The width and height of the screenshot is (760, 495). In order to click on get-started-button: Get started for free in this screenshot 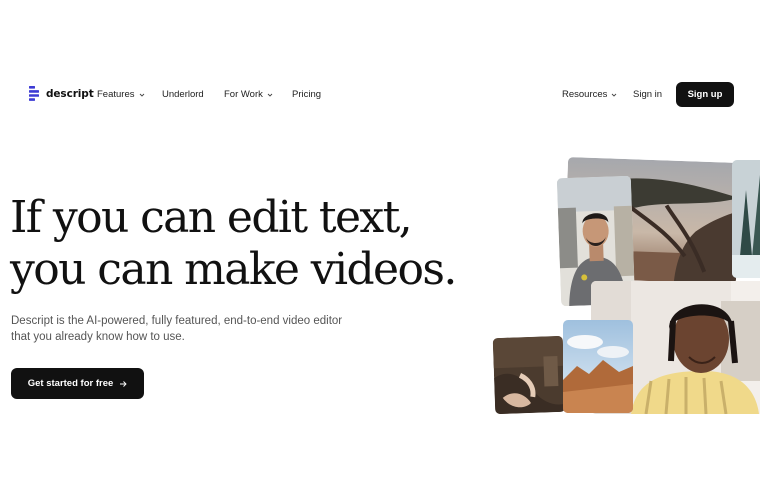, I will do `click(77, 383)`.